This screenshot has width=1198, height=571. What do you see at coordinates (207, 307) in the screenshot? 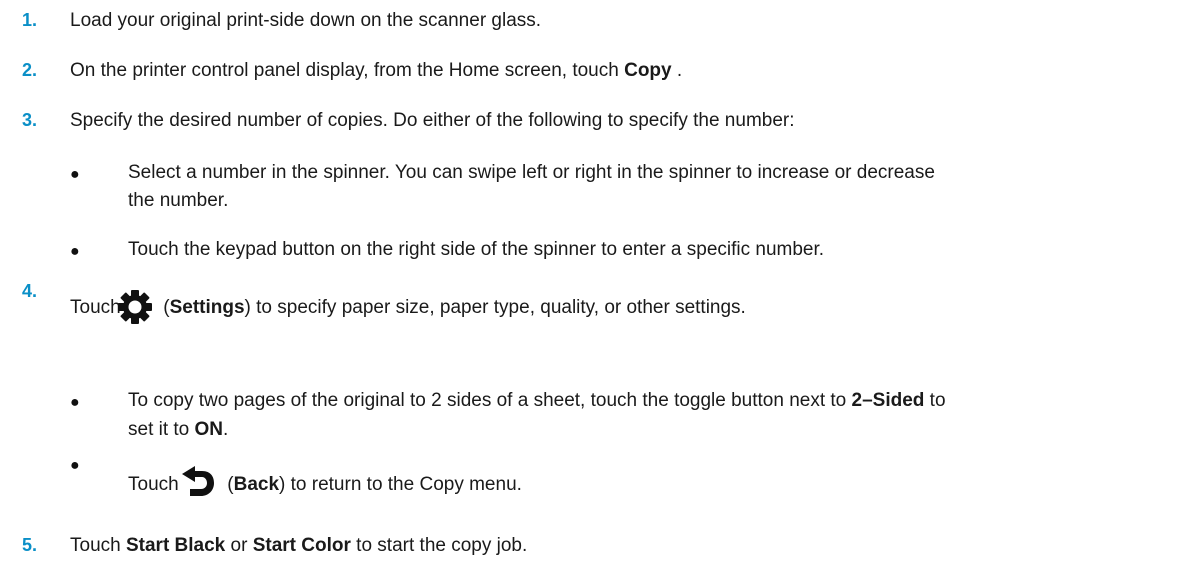
I see `step-4-bold-settings: Settings` at bounding box center [207, 307].